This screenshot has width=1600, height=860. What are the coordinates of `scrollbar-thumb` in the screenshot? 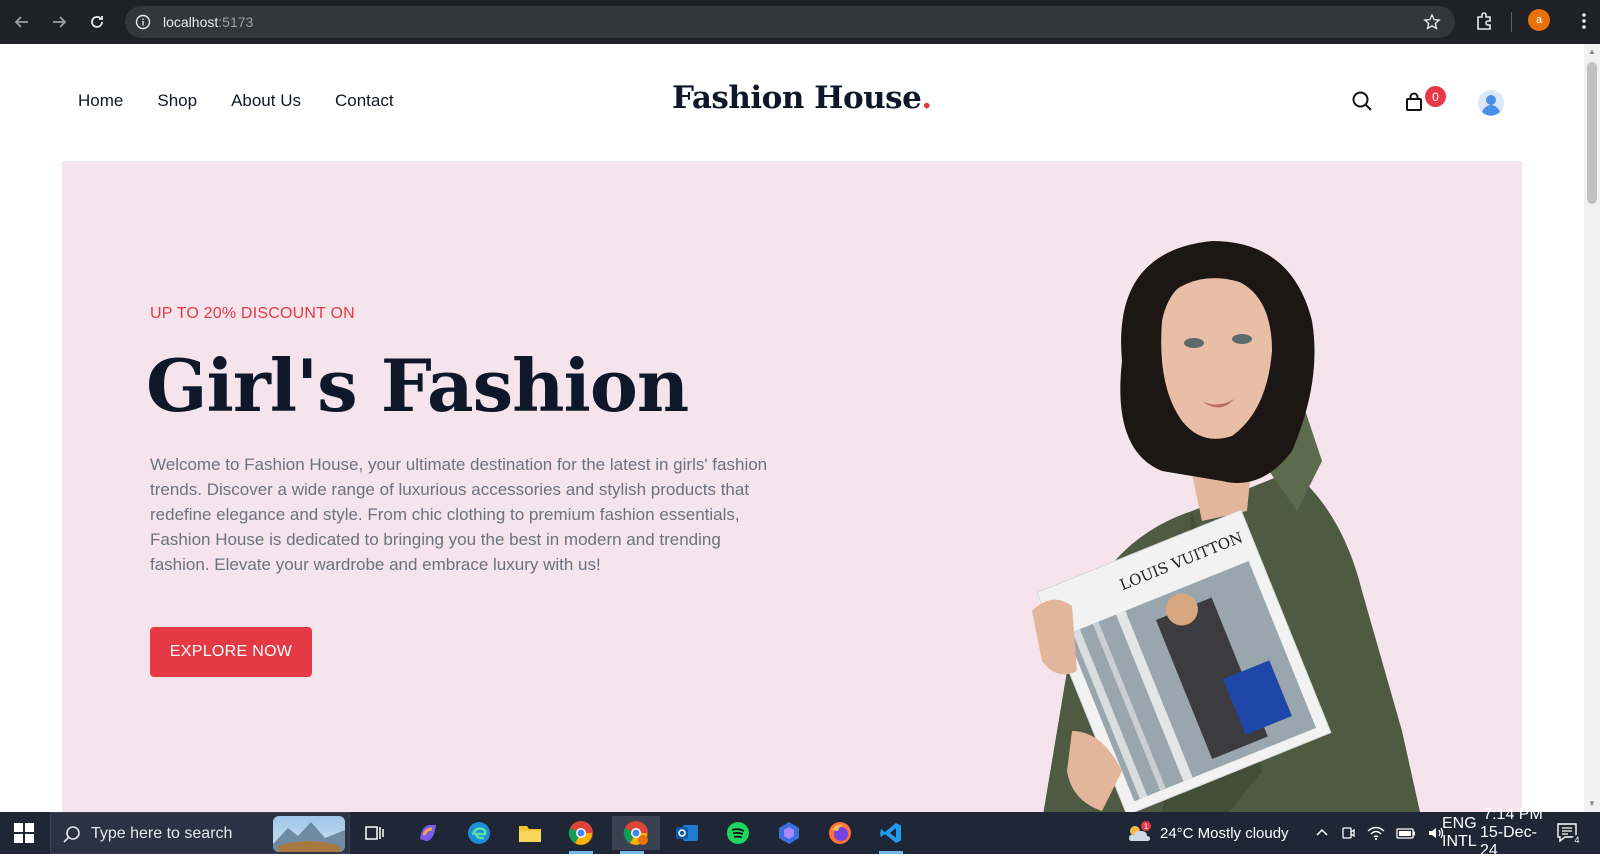 It's located at (1592, 133).